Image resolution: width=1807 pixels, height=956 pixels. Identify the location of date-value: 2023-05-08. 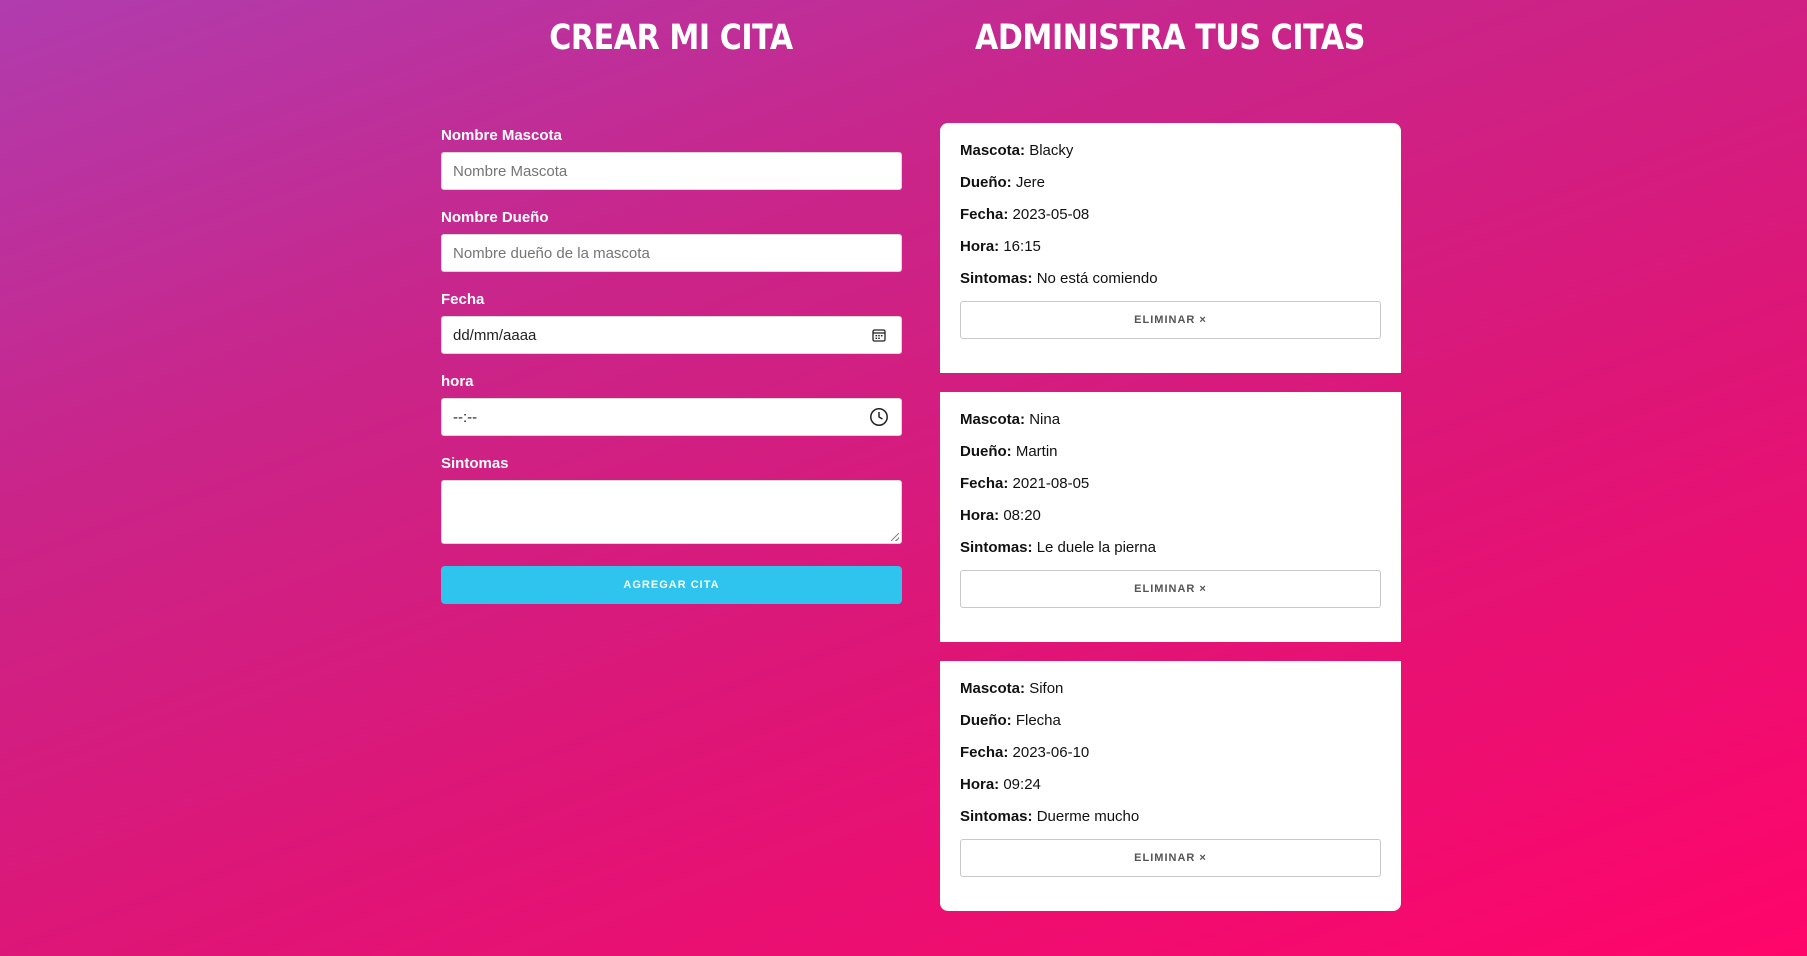
(1051, 214).